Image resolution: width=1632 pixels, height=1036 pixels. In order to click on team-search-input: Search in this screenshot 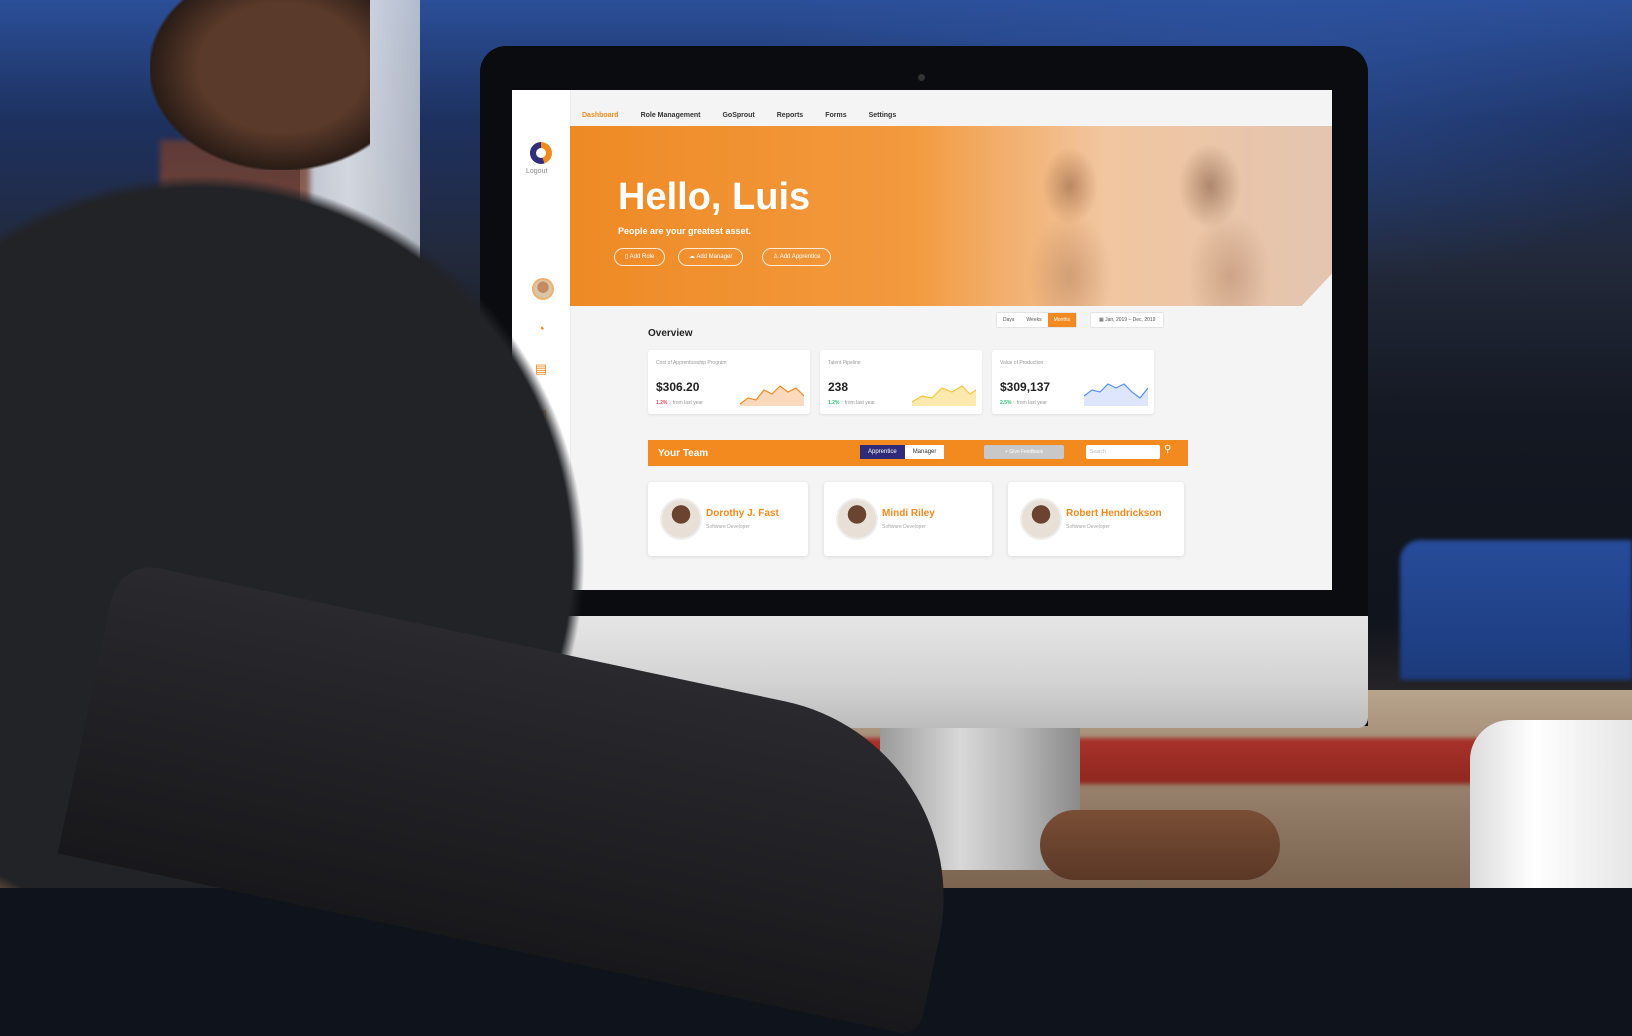, I will do `click(1123, 452)`.